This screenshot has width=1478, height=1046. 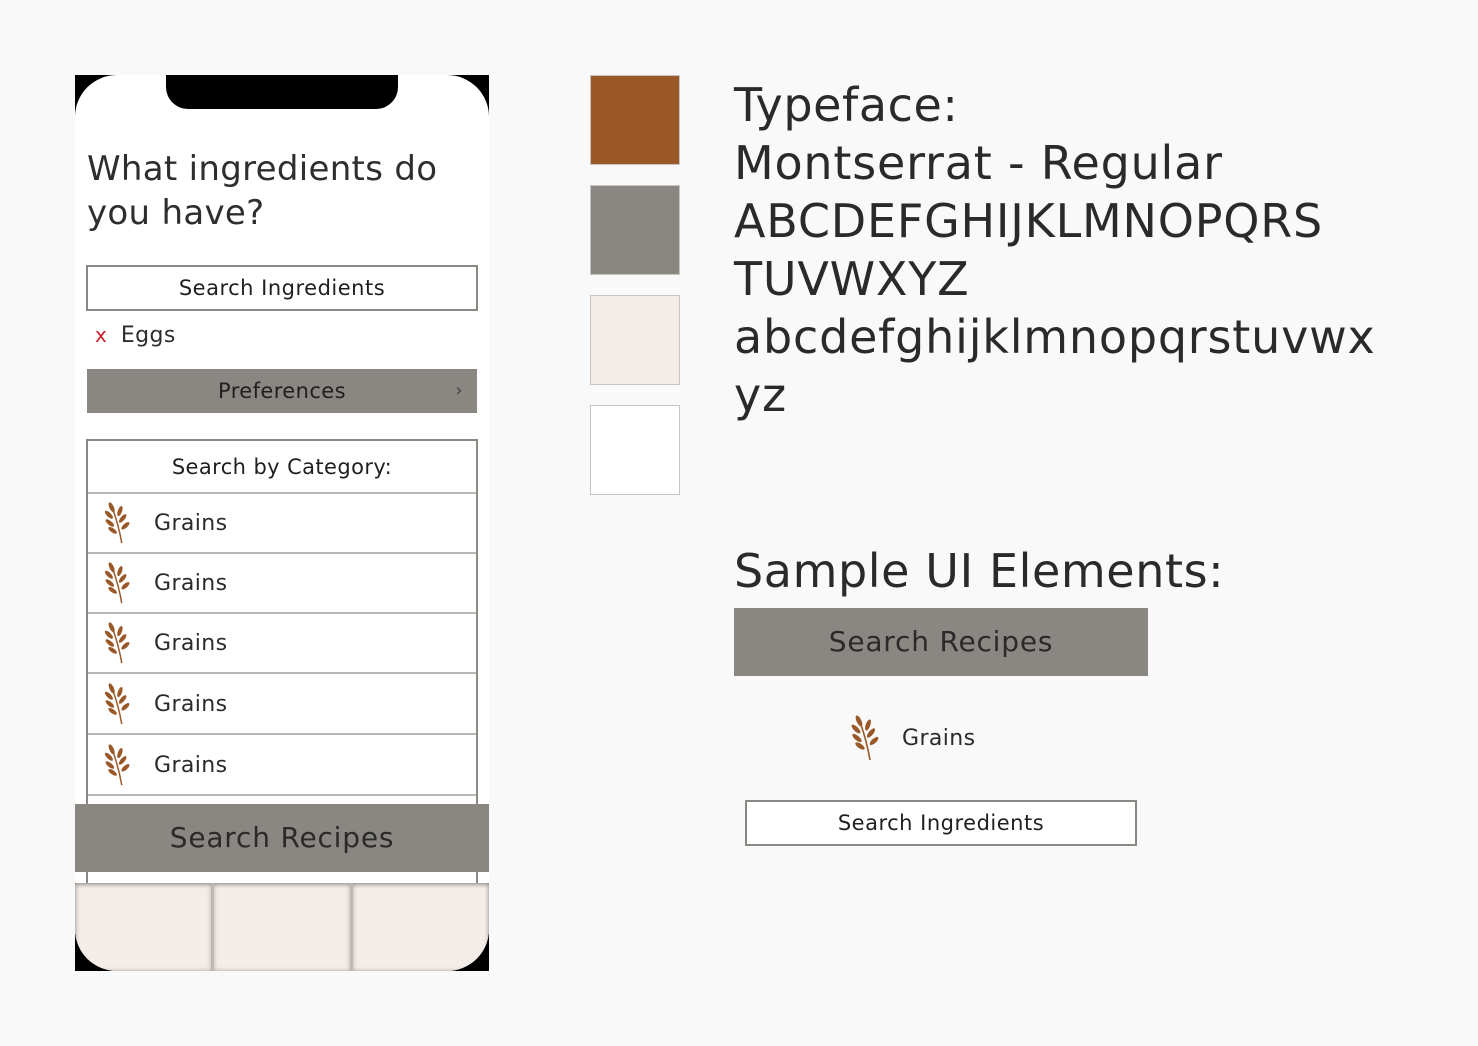 What do you see at coordinates (978, 163) in the screenshot?
I see `typeface-name: Montserrat - Regular` at bounding box center [978, 163].